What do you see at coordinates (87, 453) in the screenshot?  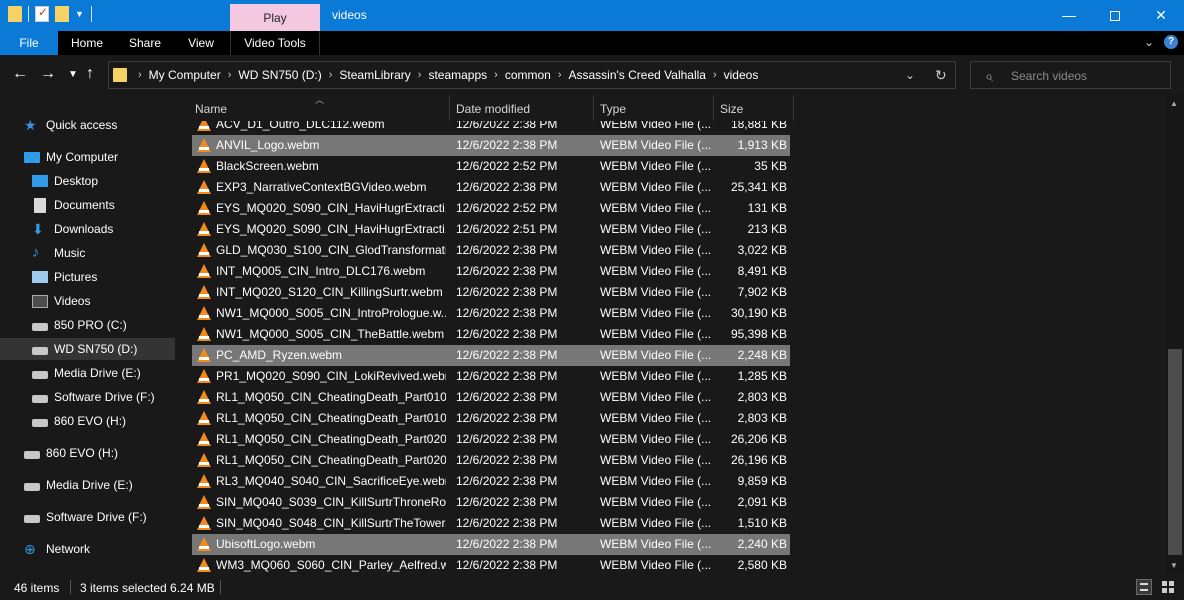 I see `sidebar-item-external-h: 860 EVO (H:)` at bounding box center [87, 453].